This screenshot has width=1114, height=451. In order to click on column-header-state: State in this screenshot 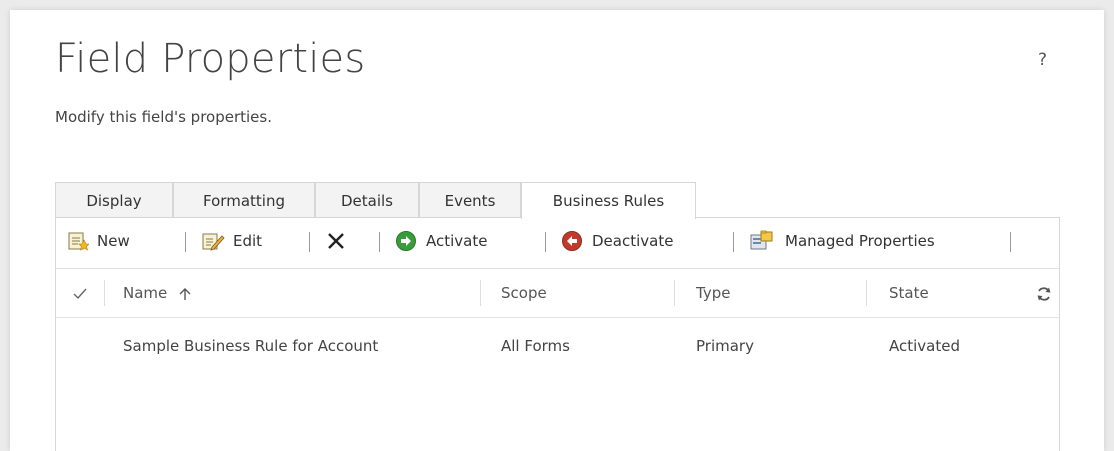, I will do `click(909, 293)`.